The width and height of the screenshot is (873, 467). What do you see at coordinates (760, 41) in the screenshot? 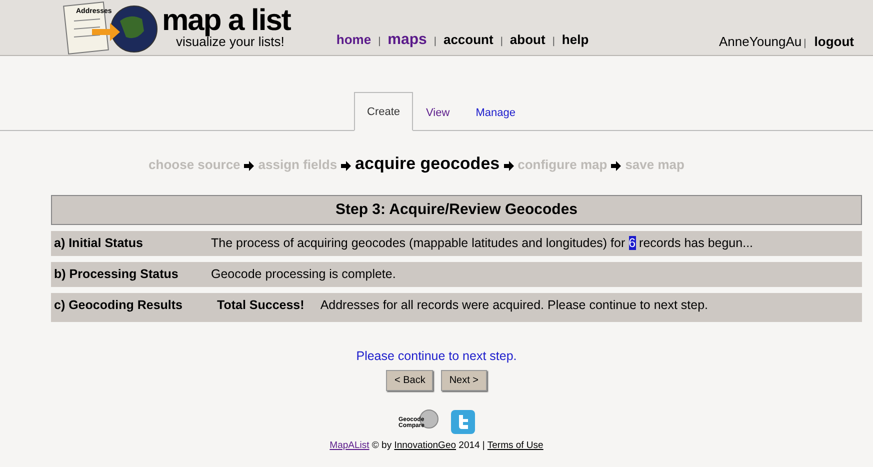
I see `username: AnneYoungAu` at bounding box center [760, 41].